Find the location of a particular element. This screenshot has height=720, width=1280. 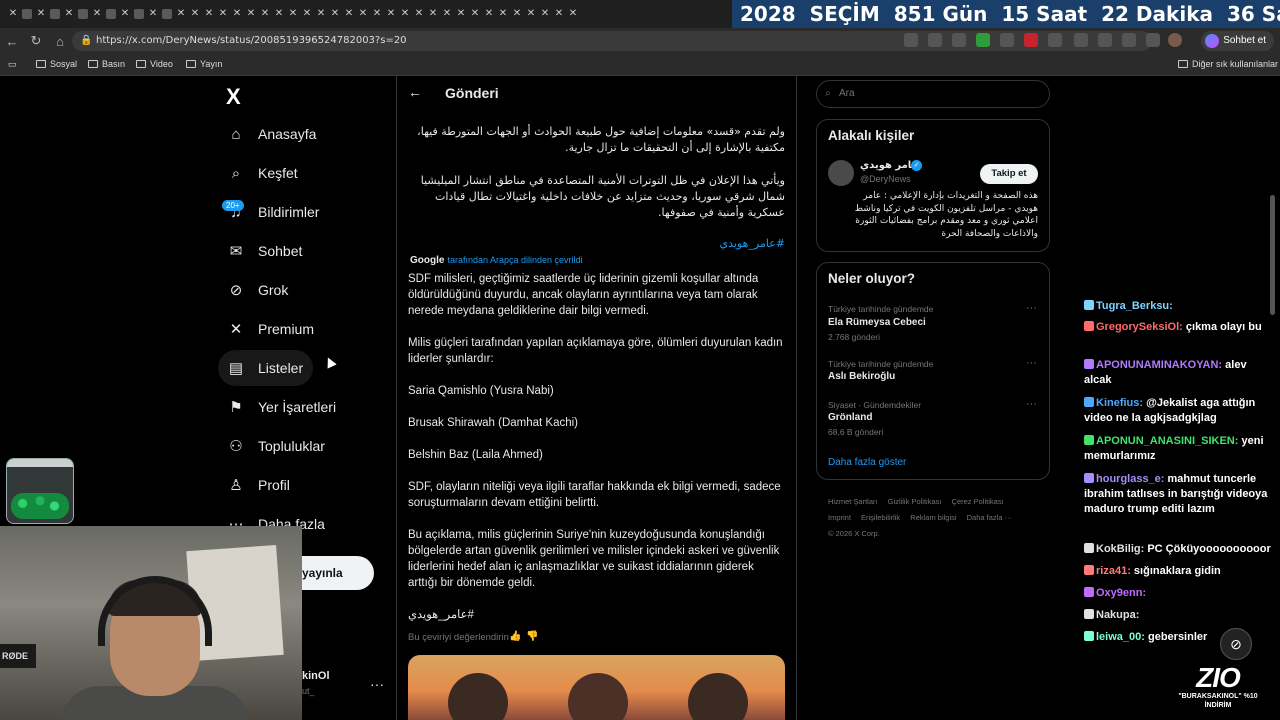

sidebar-item-premium: ✕ Premium is located at coordinates (271, 329).